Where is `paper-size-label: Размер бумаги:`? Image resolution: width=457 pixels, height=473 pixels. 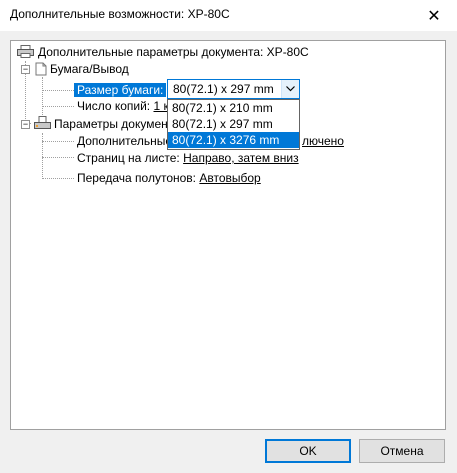
paper-size-label: Размер бумаги: is located at coordinates (120, 90).